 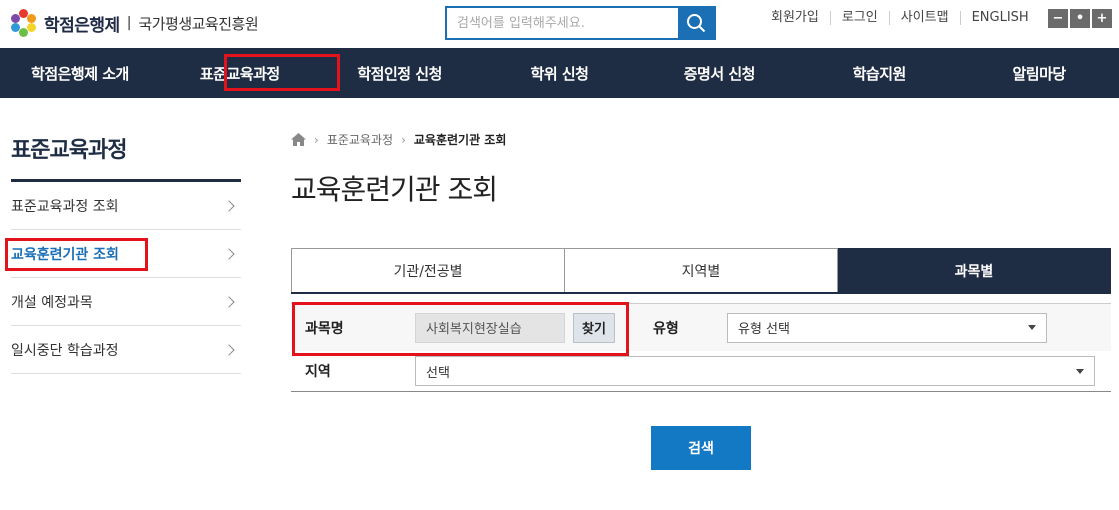 What do you see at coordinates (240, 73) in the screenshot?
I see `nav-item-standard-curriculum: 표준교육과정` at bounding box center [240, 73].